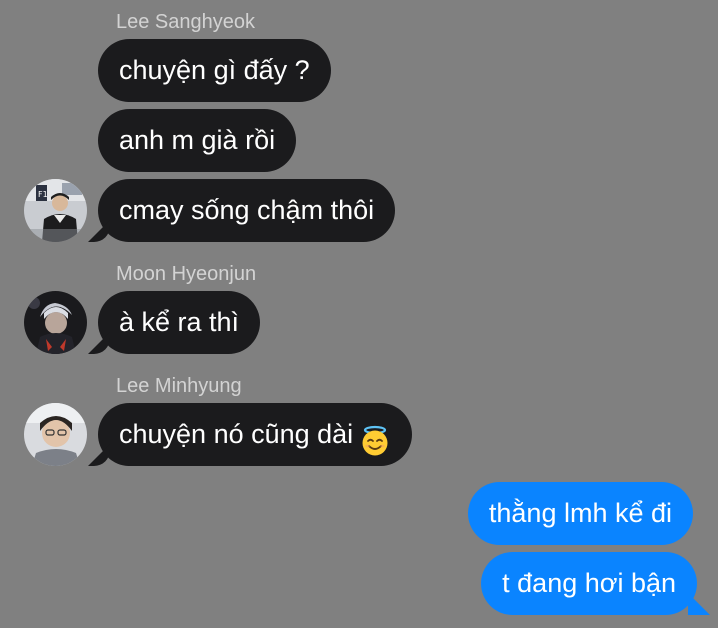  I want to click on outgoing-message: t đang hơi bận, so click(589, 583).